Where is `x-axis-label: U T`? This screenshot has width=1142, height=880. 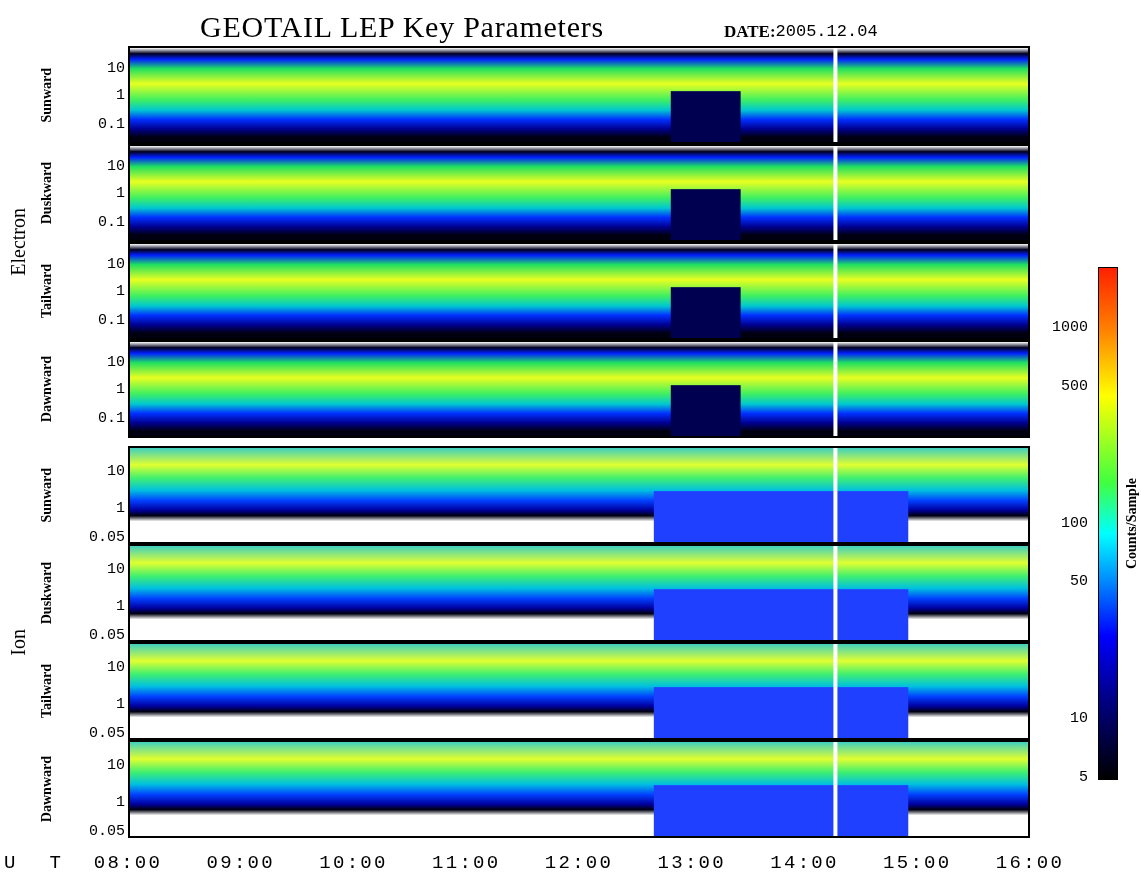
x-axis-label: U T is located at coordinates (38, 863).